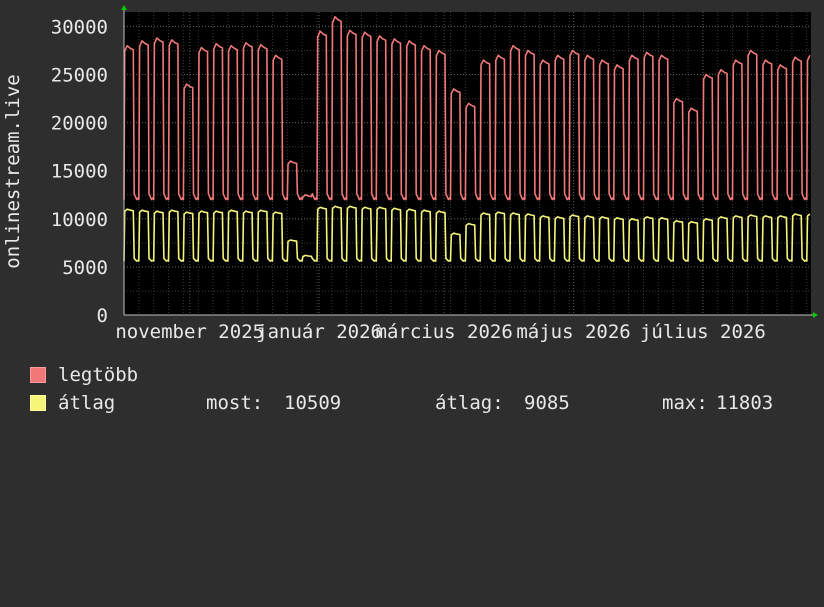 The height and width of the screenshot is (607, 824). What do you see at coordinates (313, 403) in the screenshot?
I see `now-stat-value: 10509` at bounding box center [313, 403].